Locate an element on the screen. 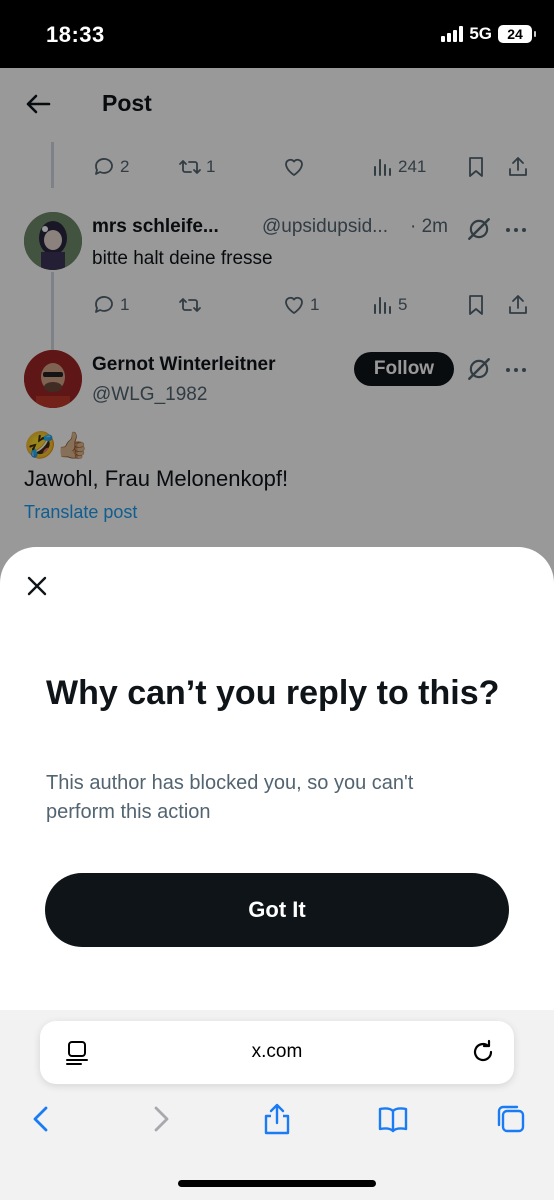  views-count: 241 is located at coordinates (412, 166).